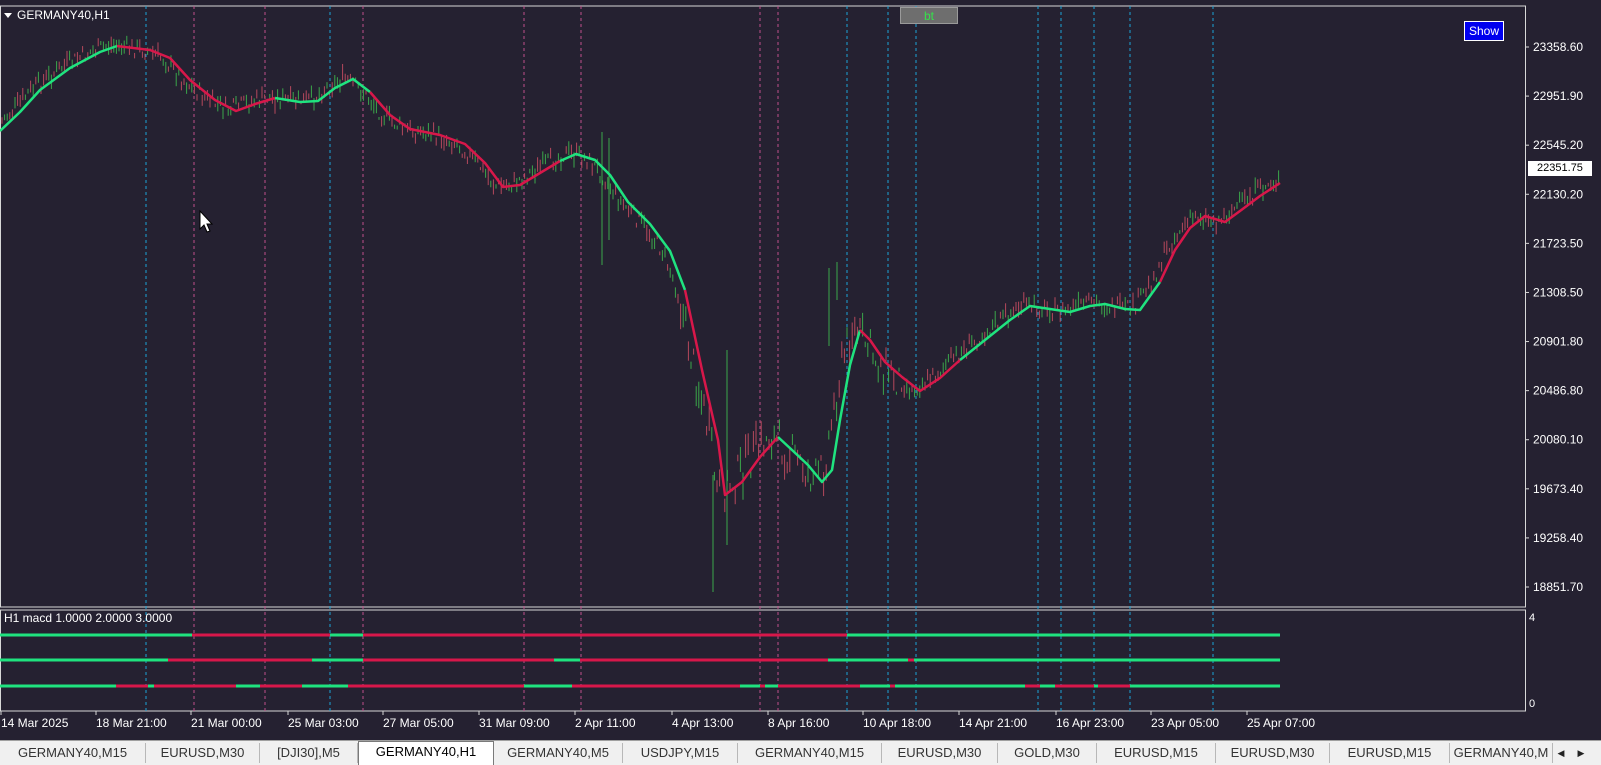 This screenshot has width=1601, height=765. What do you see at coordinates (929, 15) in the screenshot?
I see `bt-button: bt` at bounding box center [929, 15].